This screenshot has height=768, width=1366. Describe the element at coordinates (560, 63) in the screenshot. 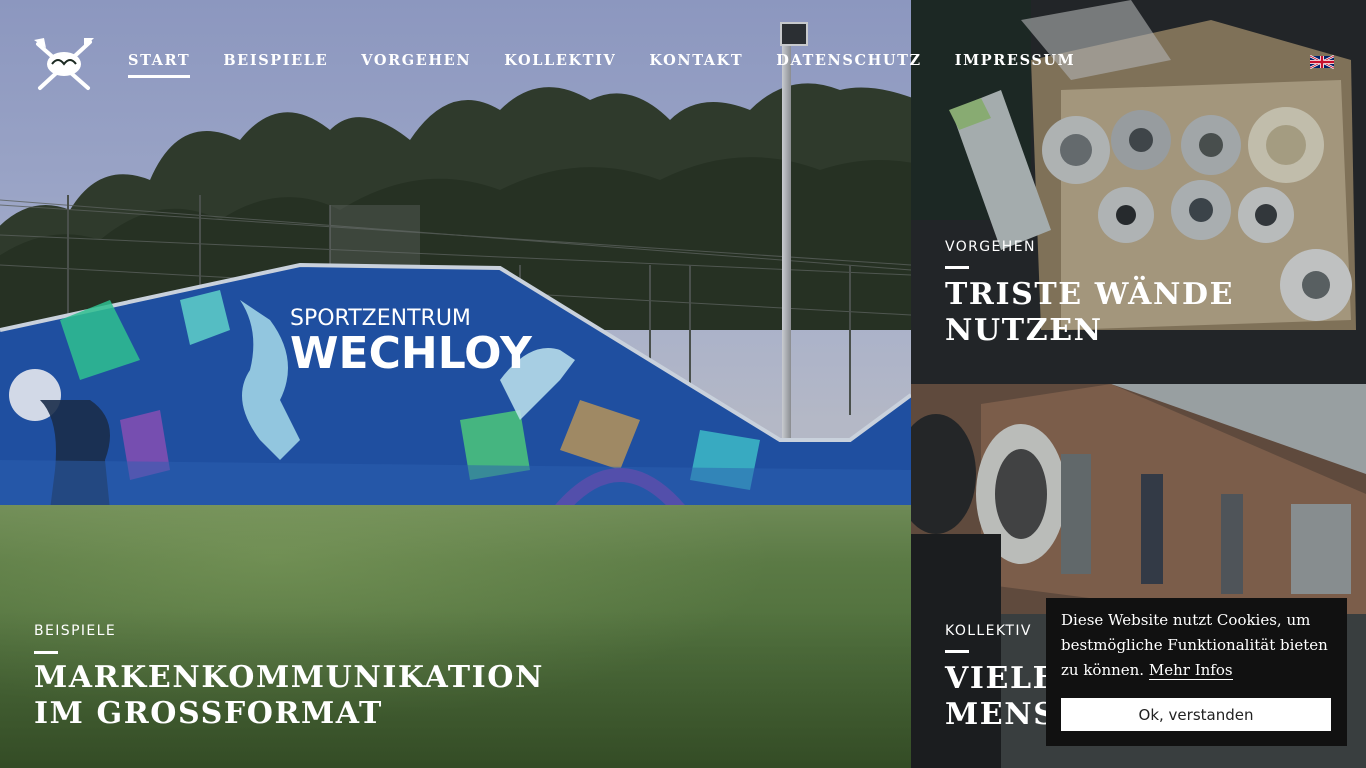

I see `nav-item-kollektiv: KOLLEKTIV` at that location.